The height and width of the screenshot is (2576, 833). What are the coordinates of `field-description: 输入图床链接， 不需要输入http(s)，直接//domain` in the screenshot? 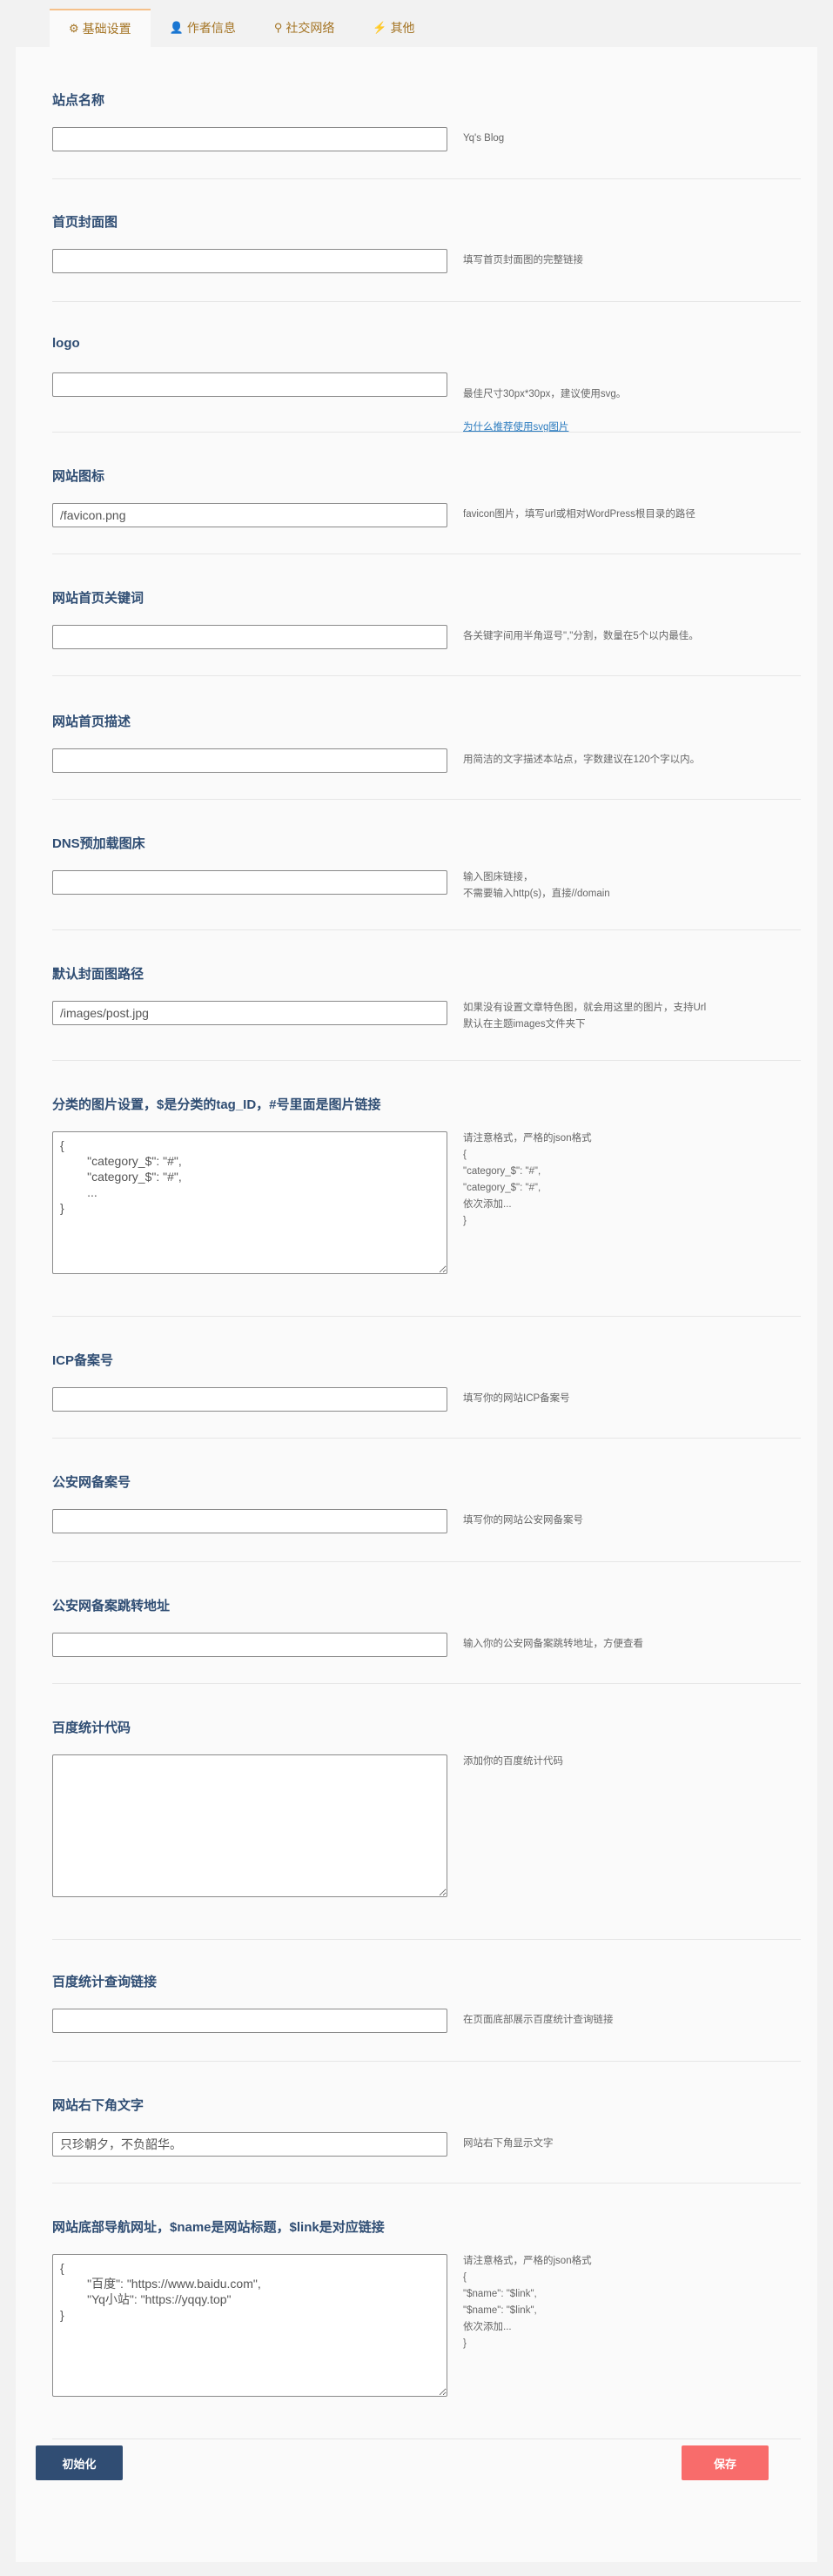 It's located at (536, 885).